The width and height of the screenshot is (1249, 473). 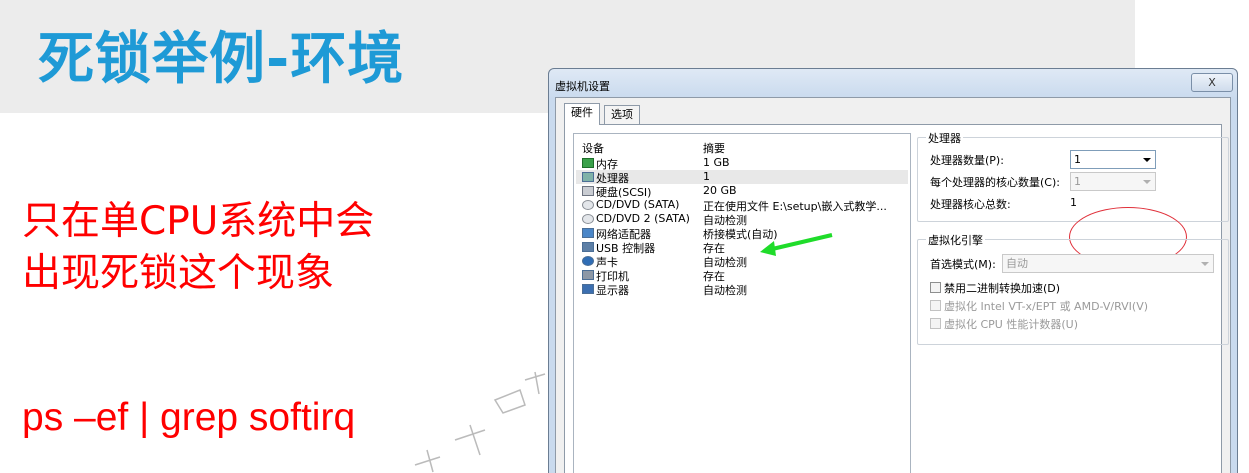 I want to click on device-row-network: 网络适配器 桥接模式(自动), so click(x=742, y=233).